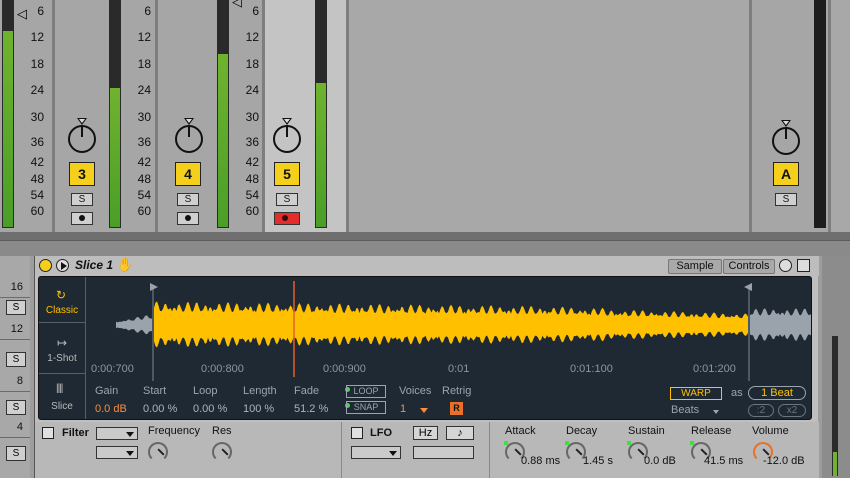 The height and width of the screenshot is (478, 850). Describe the element at coordinates (82, 174) in the screenshot. I see `track-activator-button: 3` at that location.